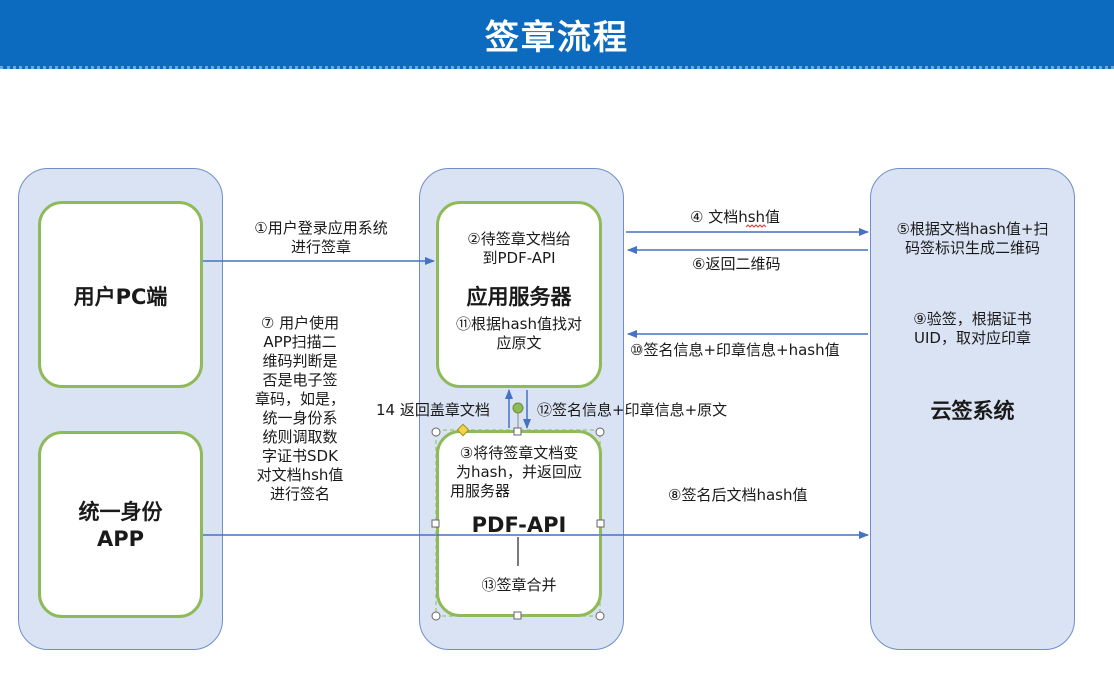 The width and height of the screenshot is (1114, 673). I want to click on step-4: ④ 文档hsh值, so click(735, 217).